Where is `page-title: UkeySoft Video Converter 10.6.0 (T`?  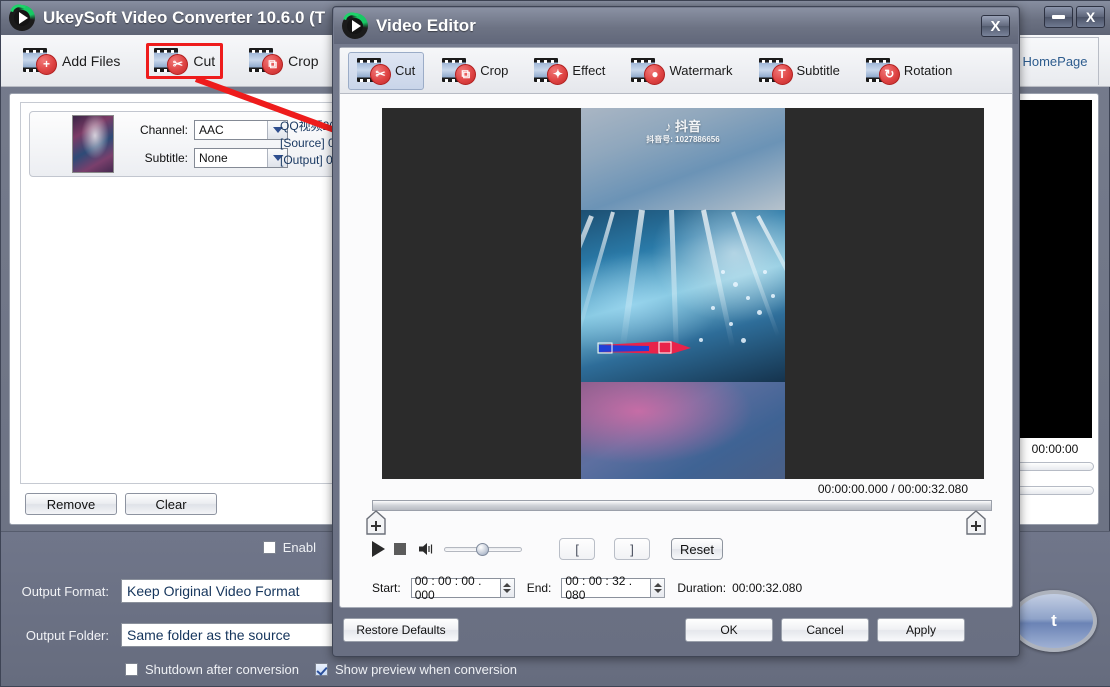 page-title: UkeySoft Video Converter 10.6.0 (T is located at coordinates (184, 17).